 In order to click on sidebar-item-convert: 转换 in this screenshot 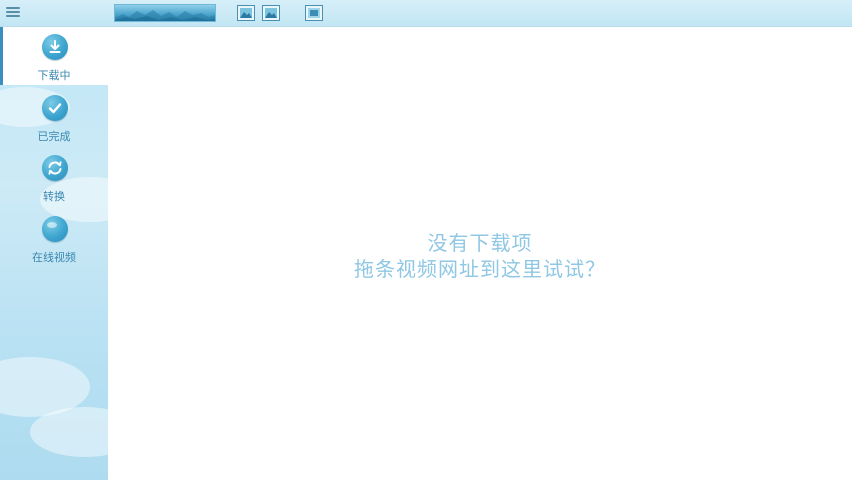, I will do `click(54, 177)`.